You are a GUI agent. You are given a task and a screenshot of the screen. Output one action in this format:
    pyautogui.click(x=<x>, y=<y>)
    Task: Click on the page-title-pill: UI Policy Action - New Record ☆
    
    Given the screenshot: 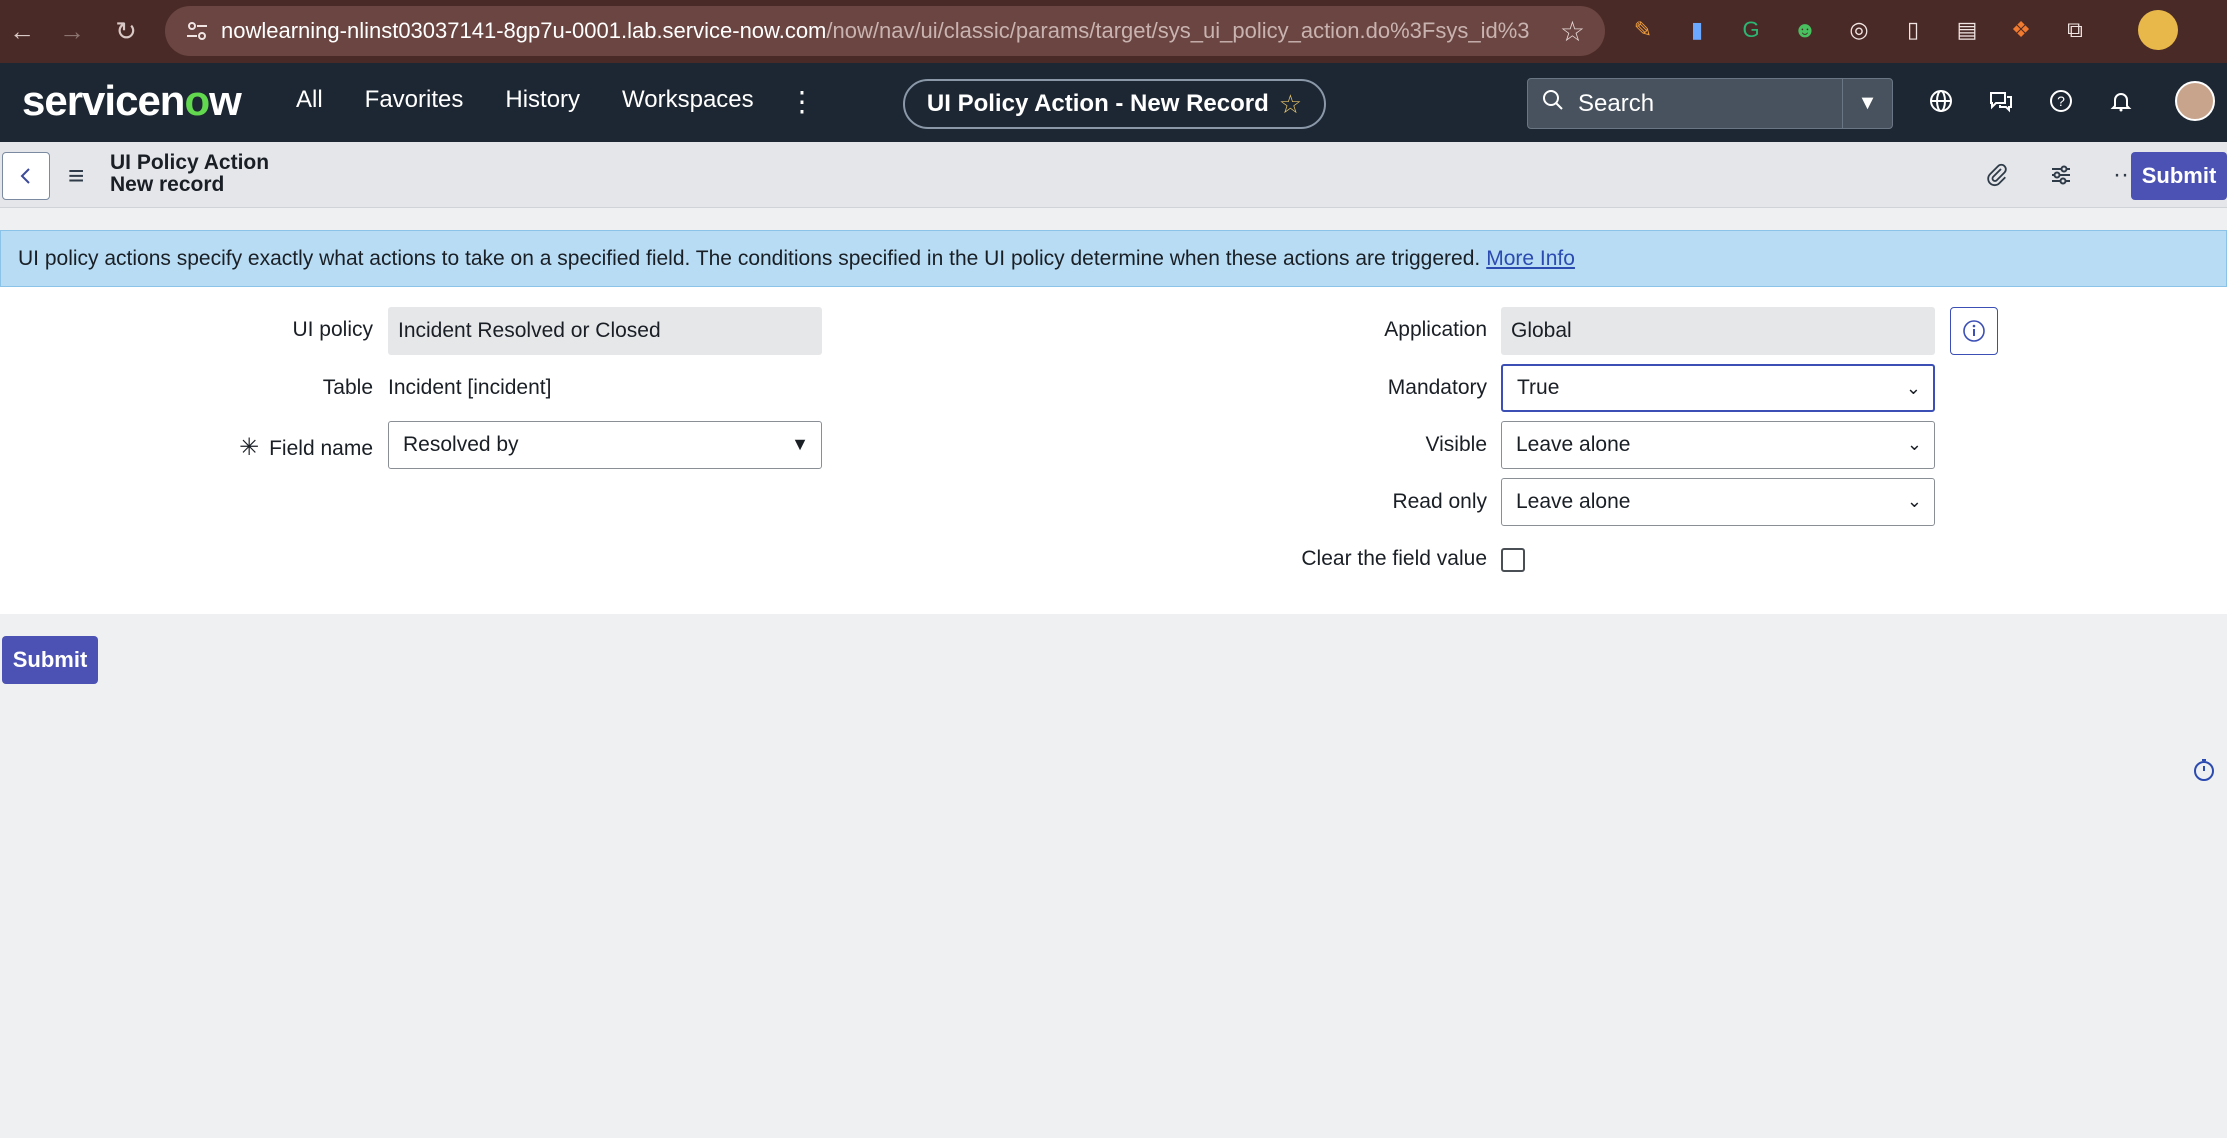 What is the action you would take?
    pyautogui.click(x=1114, y=104)
    